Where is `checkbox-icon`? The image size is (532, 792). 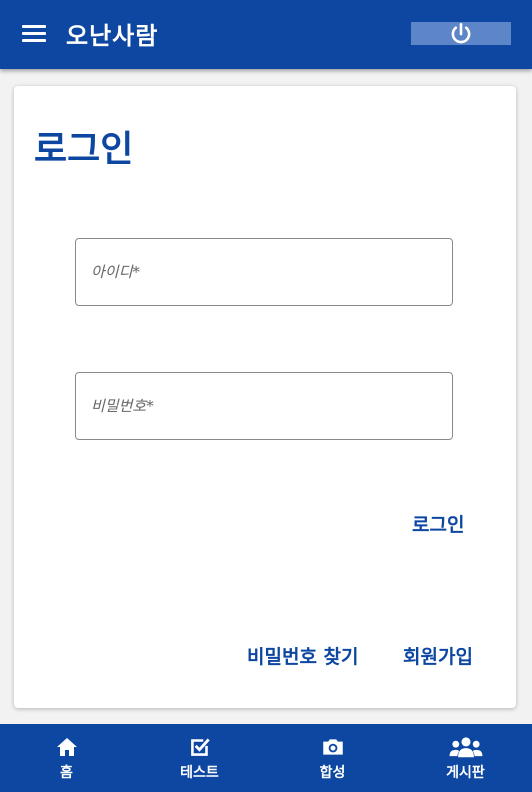 checkbox-icon is located at coordinates (200, 747).